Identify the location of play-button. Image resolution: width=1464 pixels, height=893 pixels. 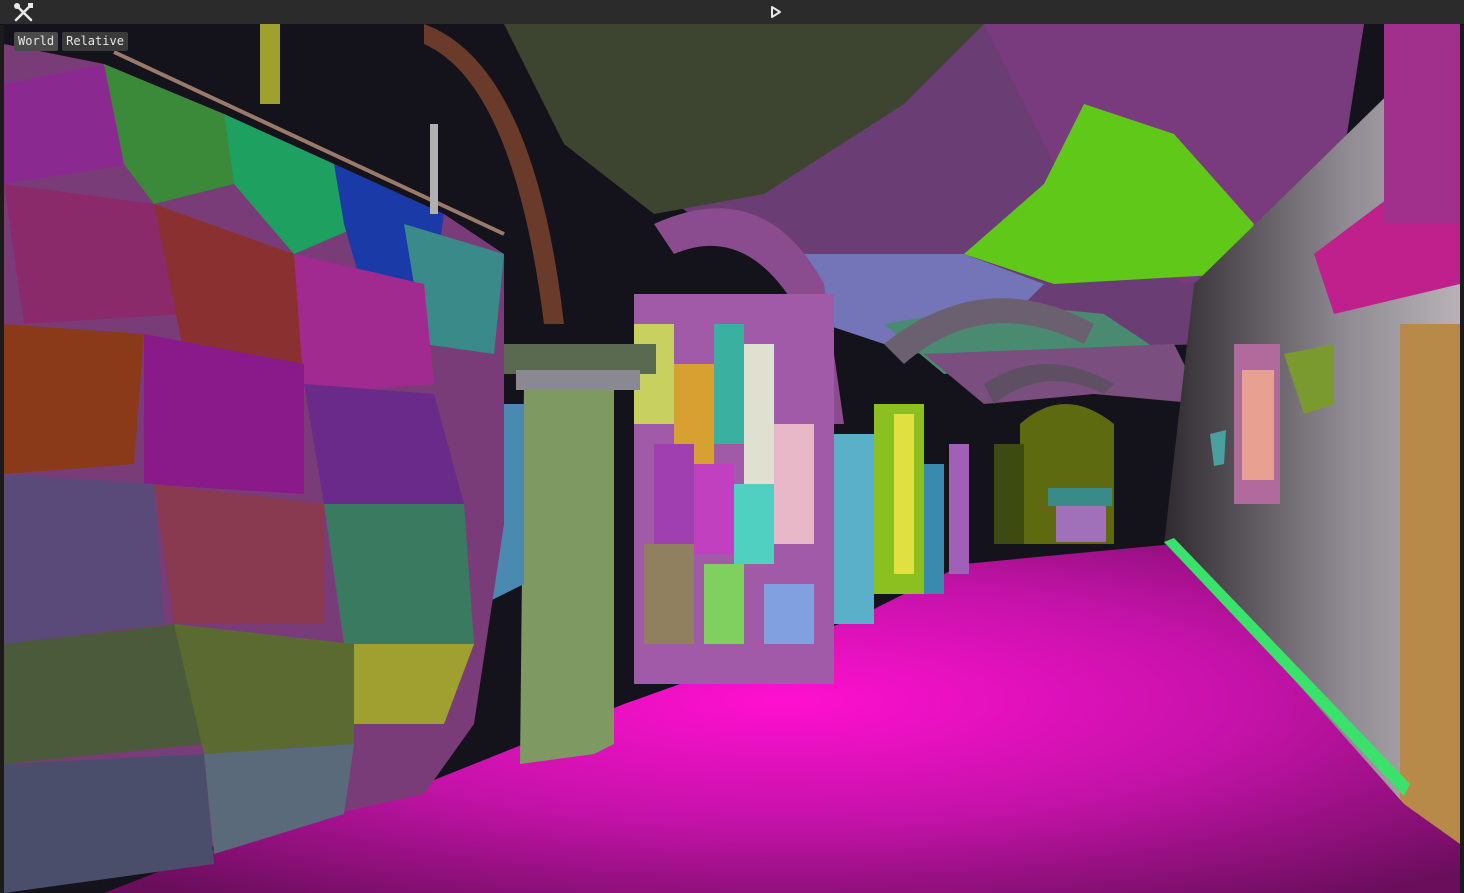
(776, 12).